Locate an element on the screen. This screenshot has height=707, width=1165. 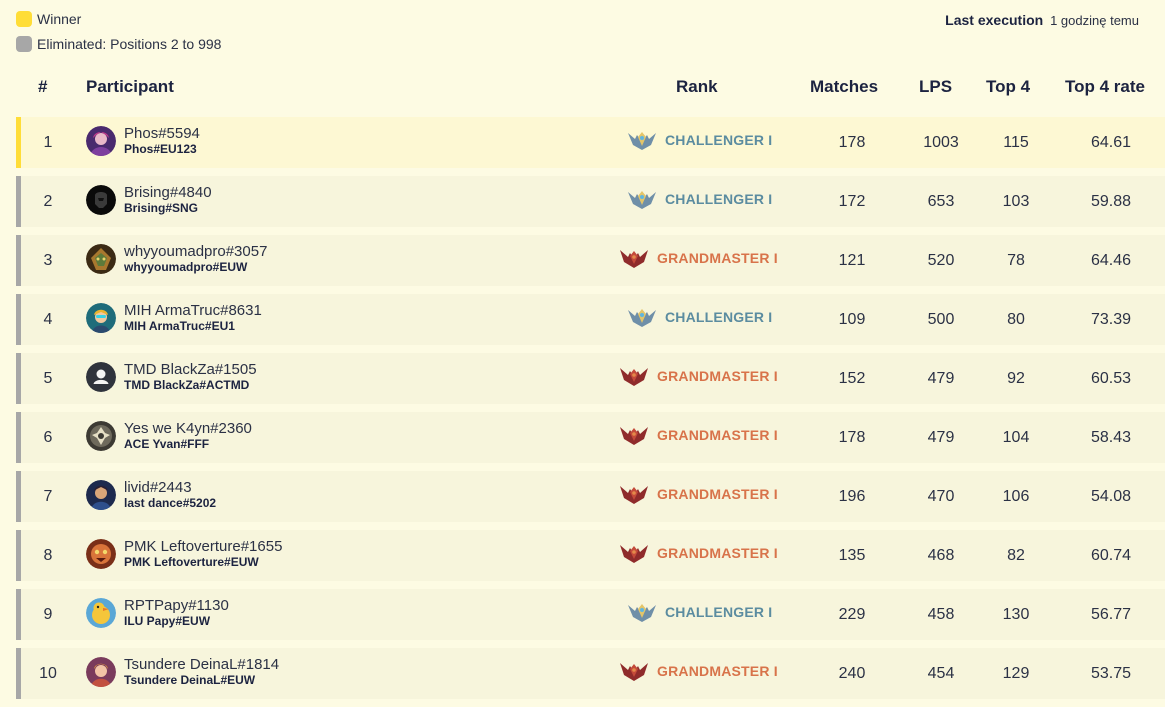
participant-name: Yes we K4yn#2360 is located at coordinates (188, 428).